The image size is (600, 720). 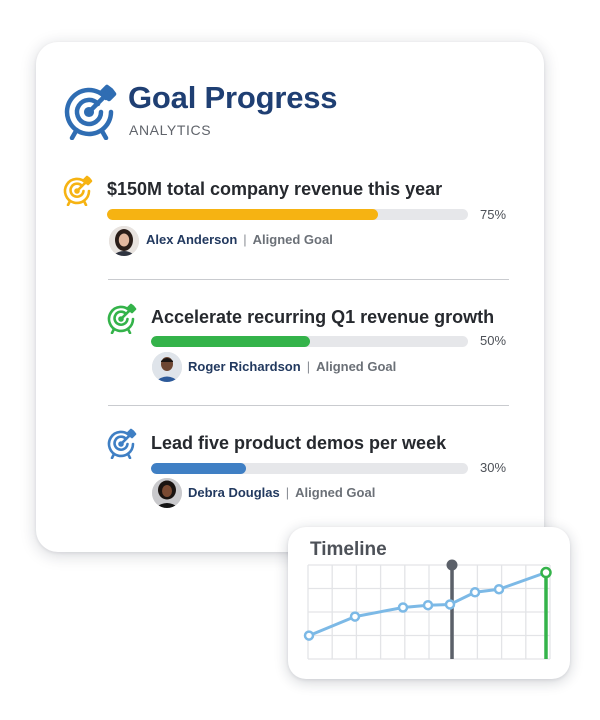 What do you see at coordinates (191, 239) in the screenshot?
I see `owner-name: Alex Anderson` at bounding box center [191, 239].